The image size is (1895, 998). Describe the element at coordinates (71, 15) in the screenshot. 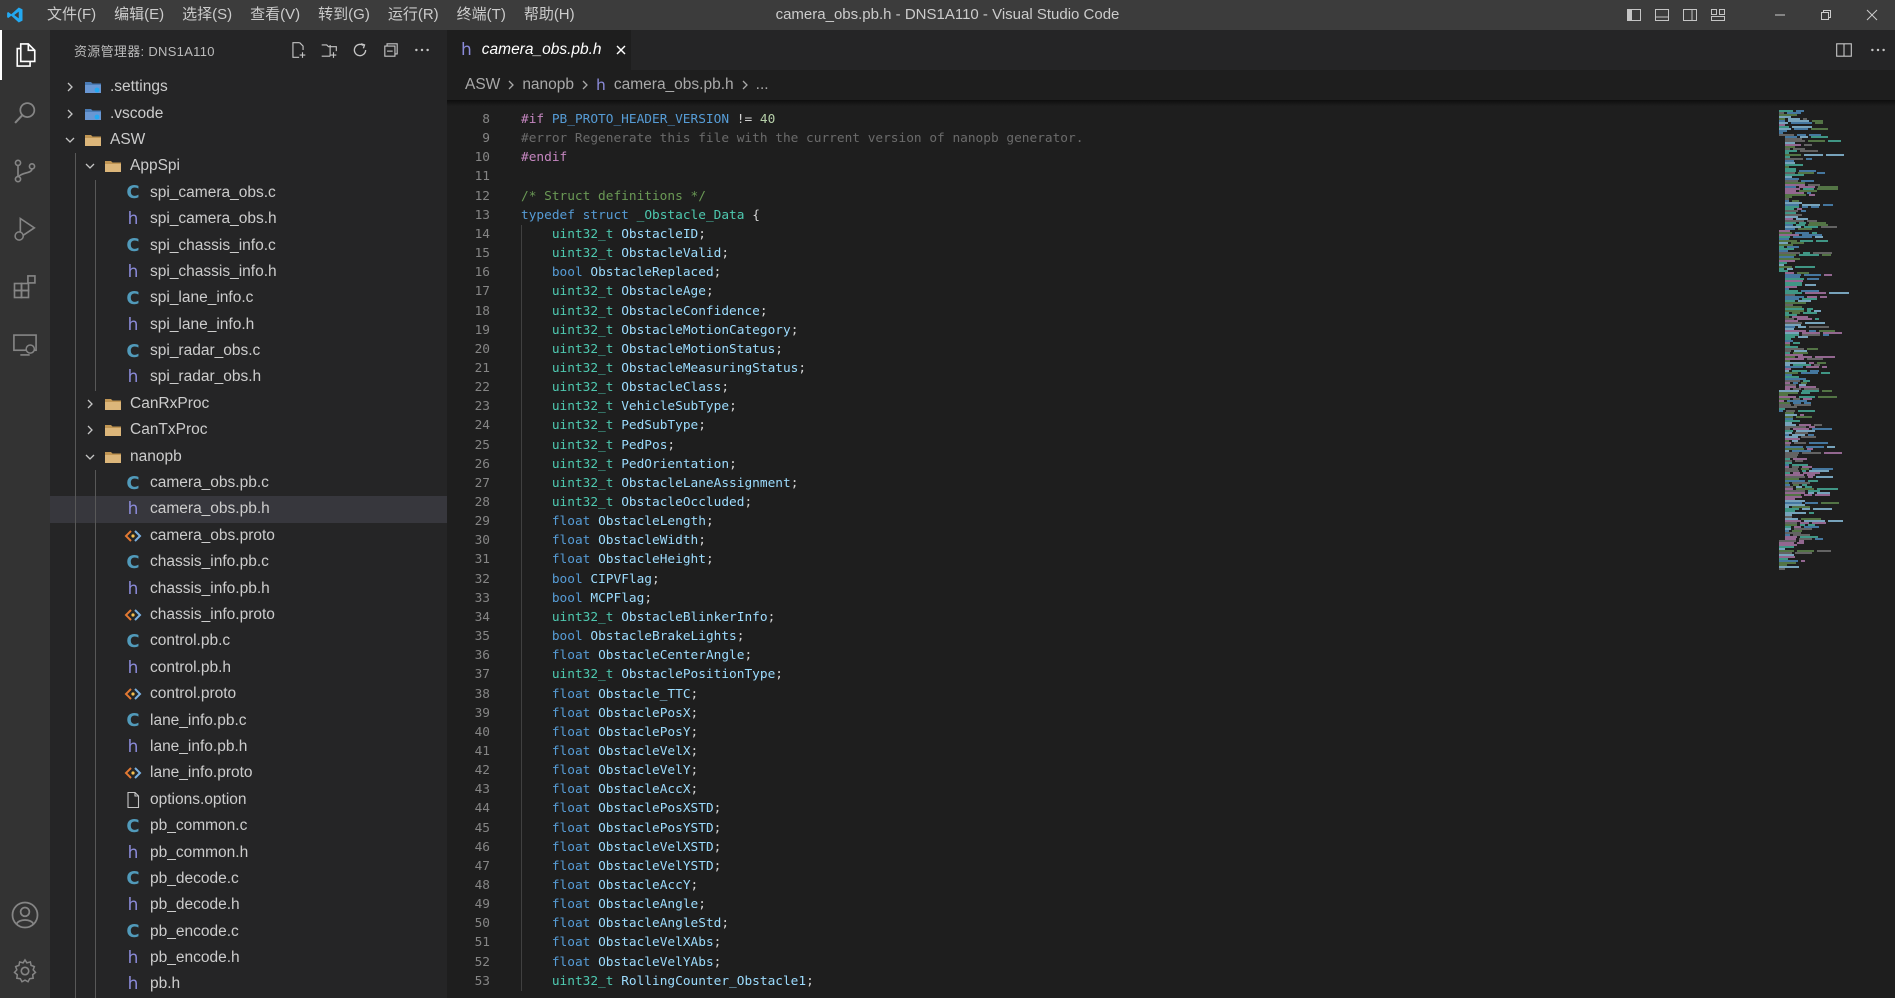

I see `menu-file: 文件(F)` at that location.